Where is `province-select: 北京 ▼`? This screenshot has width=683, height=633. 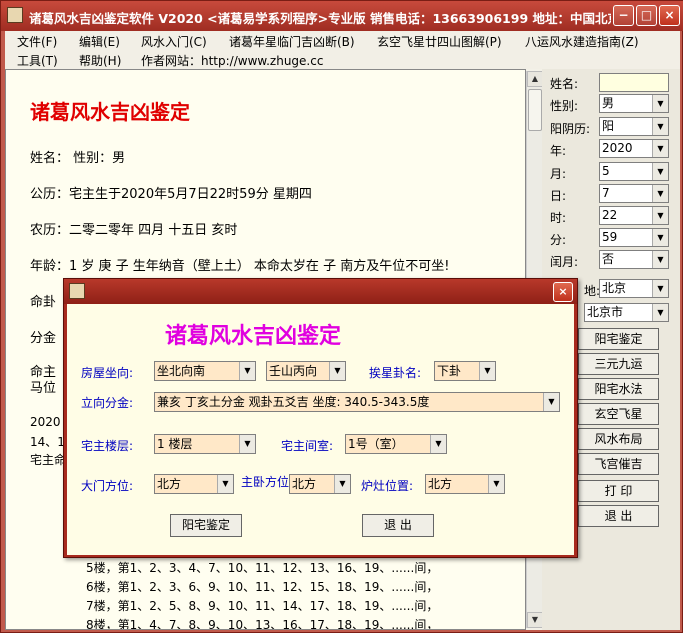 province-select: 北京 ▼ is located at coordinates (634, 288).